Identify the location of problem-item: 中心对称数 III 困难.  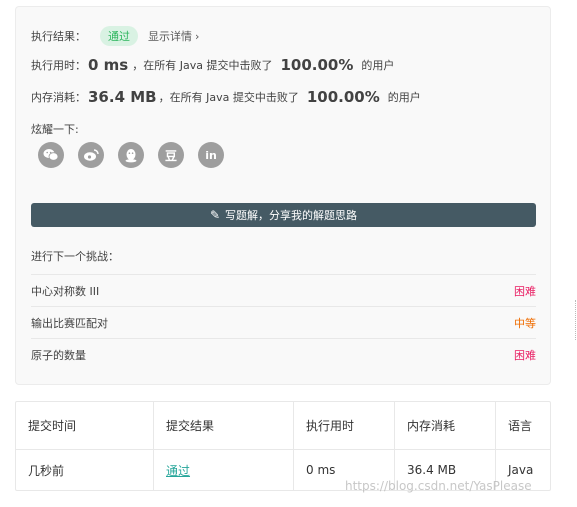
(283, 290).